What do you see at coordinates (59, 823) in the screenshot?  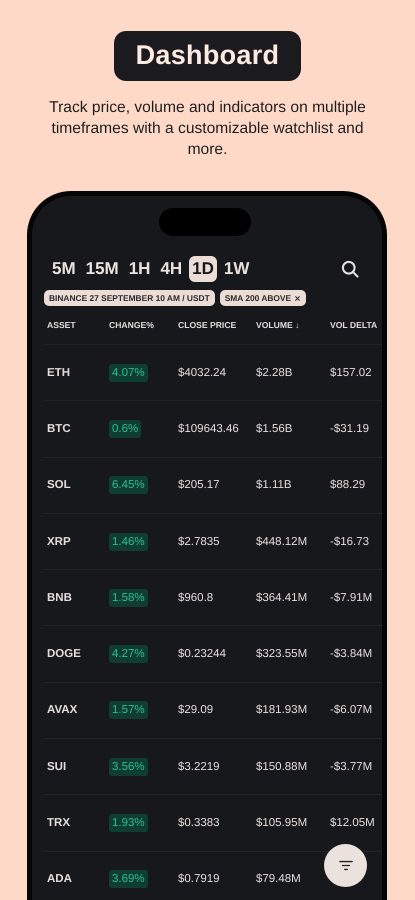 I see `asset-symbol: TRX` at bounding box center [59, 823].